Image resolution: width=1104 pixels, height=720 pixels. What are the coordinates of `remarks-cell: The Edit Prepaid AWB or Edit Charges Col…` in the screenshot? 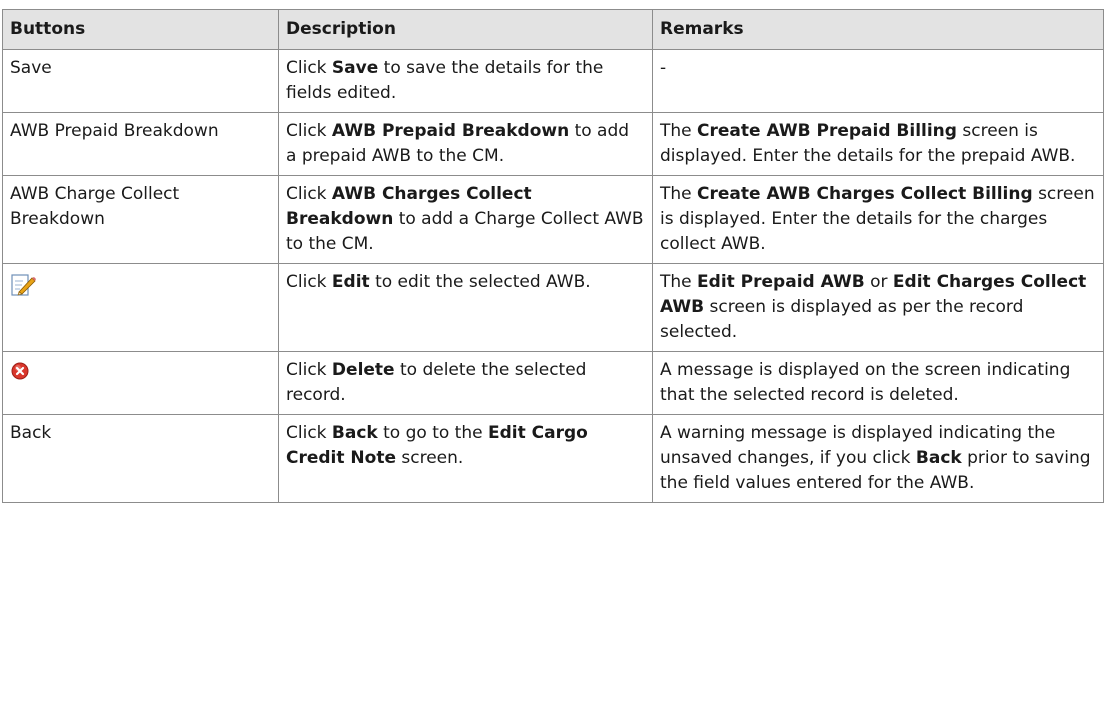 It's located at (878, 307).